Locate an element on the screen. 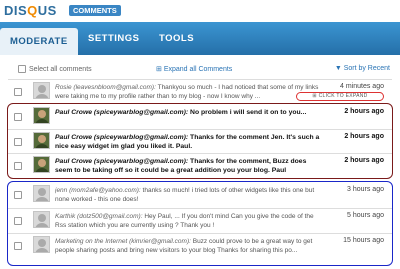  sort-arrow-icon: ▼ is located at coordinates (339, 68).